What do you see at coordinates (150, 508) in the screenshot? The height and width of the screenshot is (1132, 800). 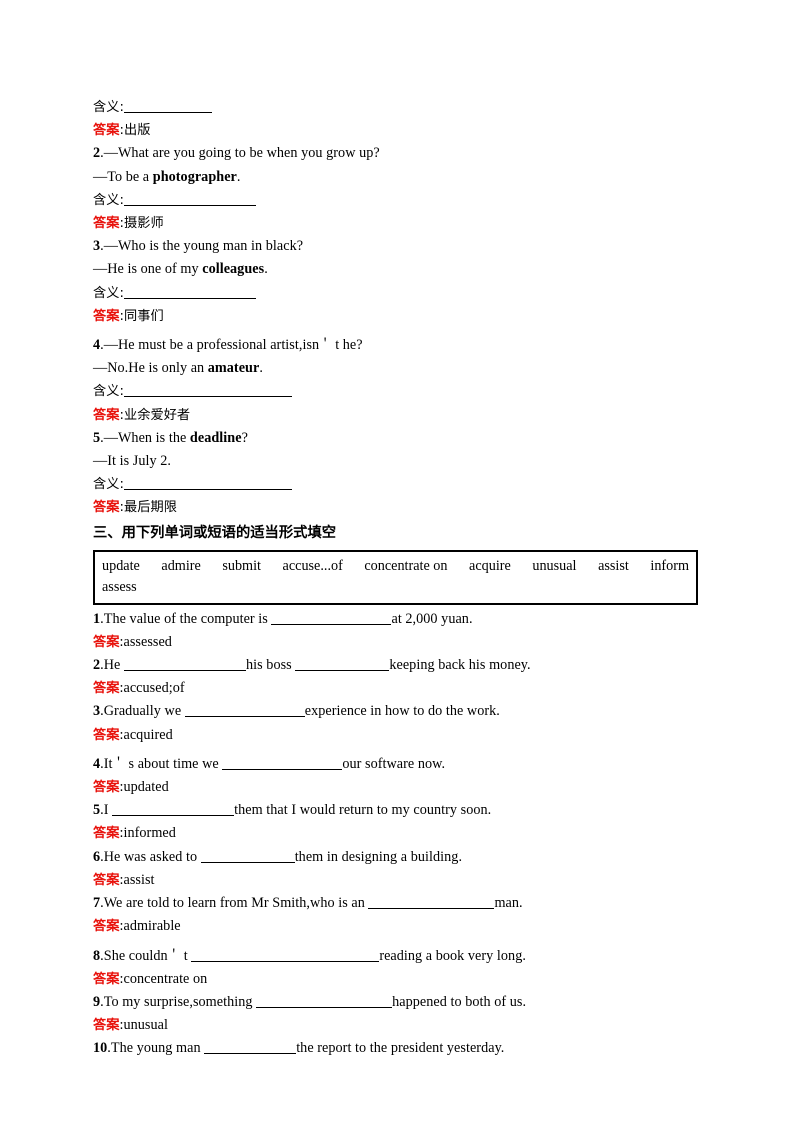 I see `answer-text: 最后期限` at bounding box center [150, 508].